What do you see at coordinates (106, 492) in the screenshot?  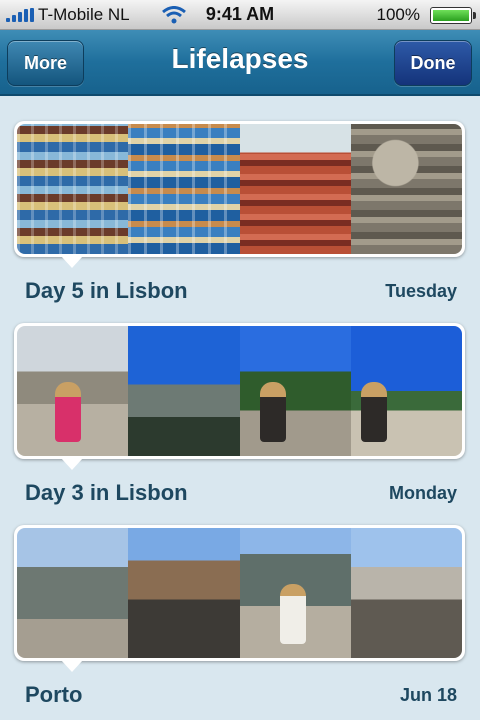 I see `lifelapse-title: Day 3 in Lisbon` at bounding box center [106, 492].